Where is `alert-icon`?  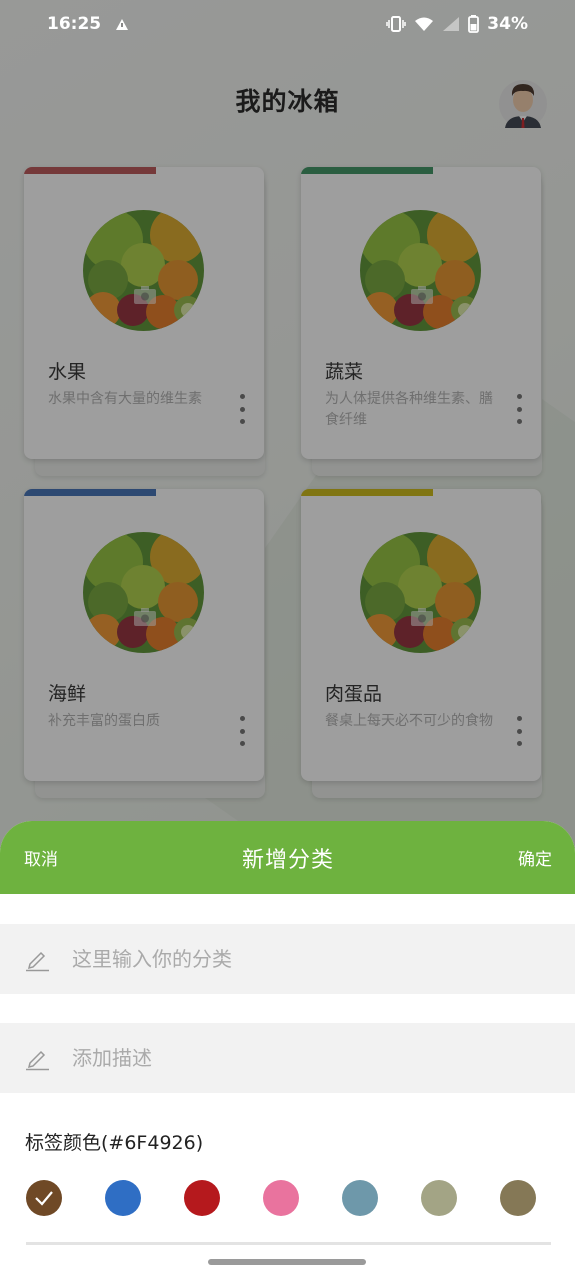 alert-icon is located at coordinates (122, 24).